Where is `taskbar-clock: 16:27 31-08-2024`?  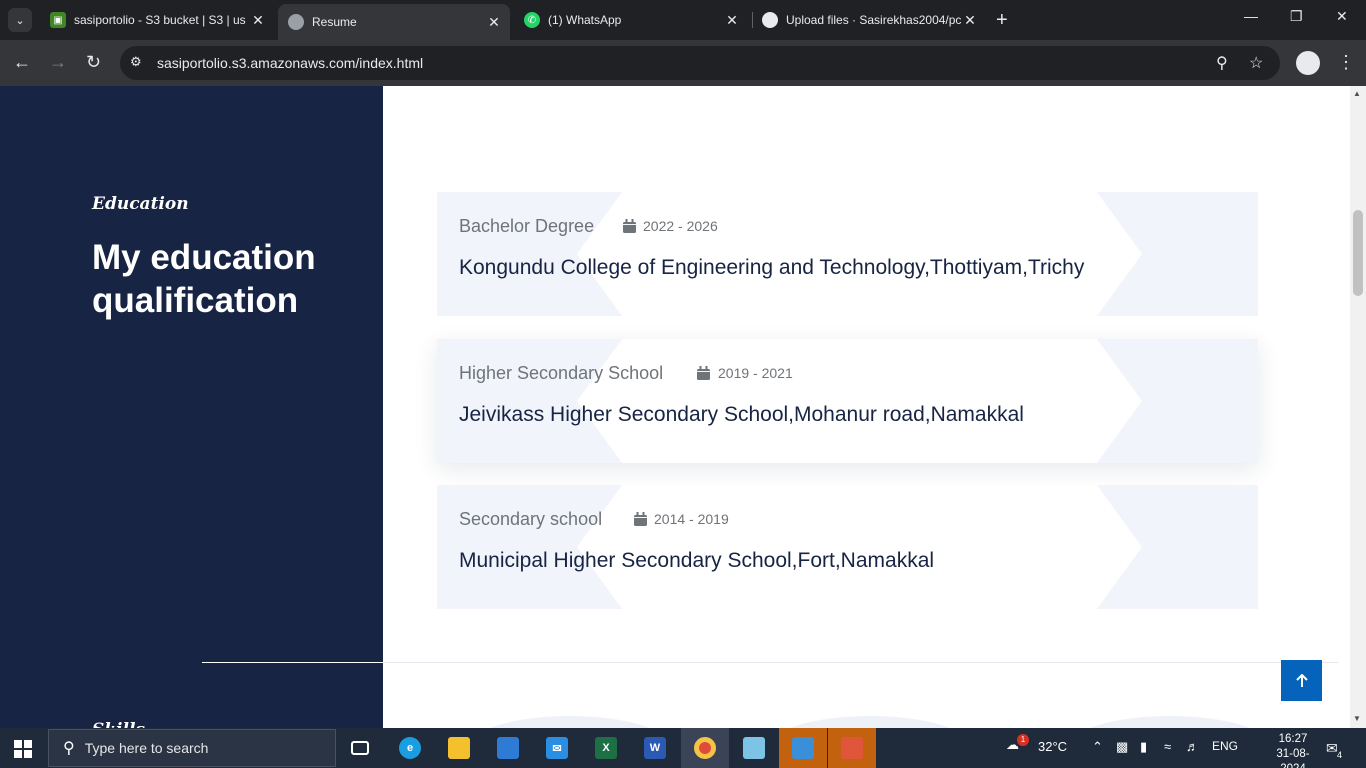
taskbar-clock: 16:27 31-08-2024 is located at coordinates (1293, 750).